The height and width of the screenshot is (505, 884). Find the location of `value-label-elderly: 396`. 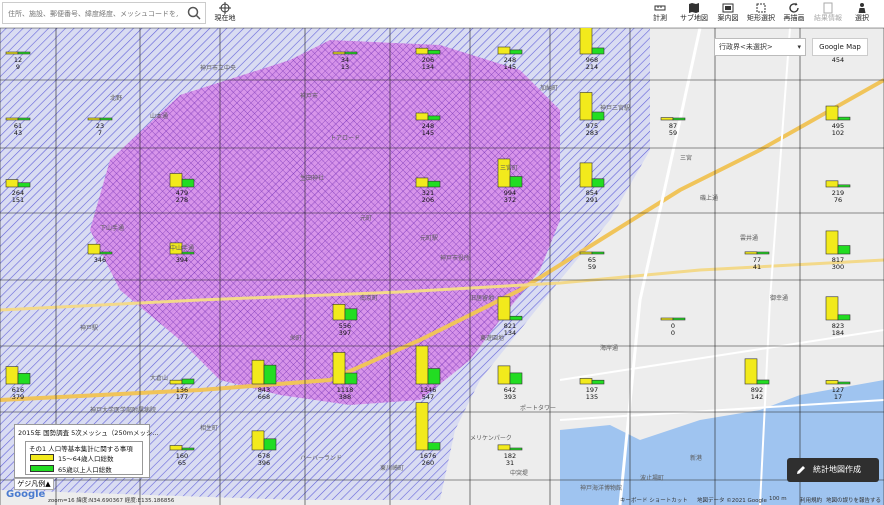

value-label-elderly: 396 is located at coordinates (264, 463).